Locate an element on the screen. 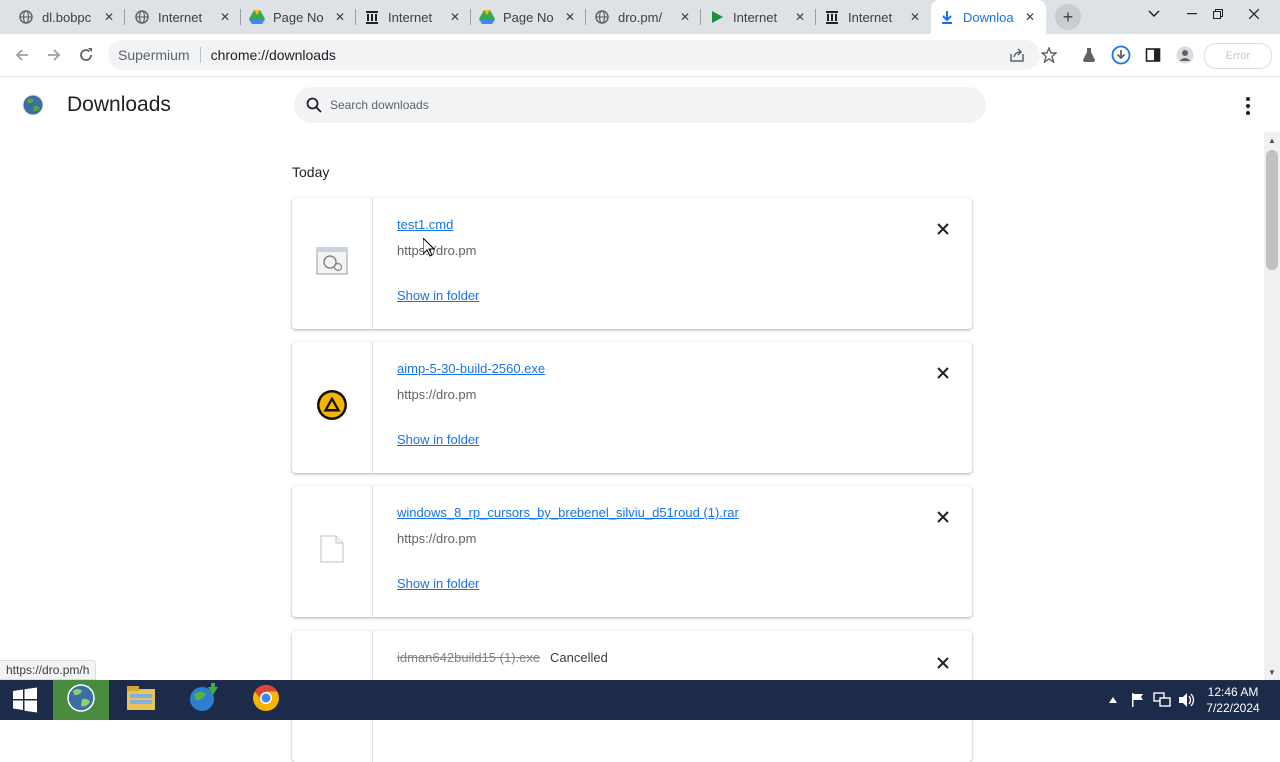  taskbar-internet-download-manager is located at coordinates (204, 700).